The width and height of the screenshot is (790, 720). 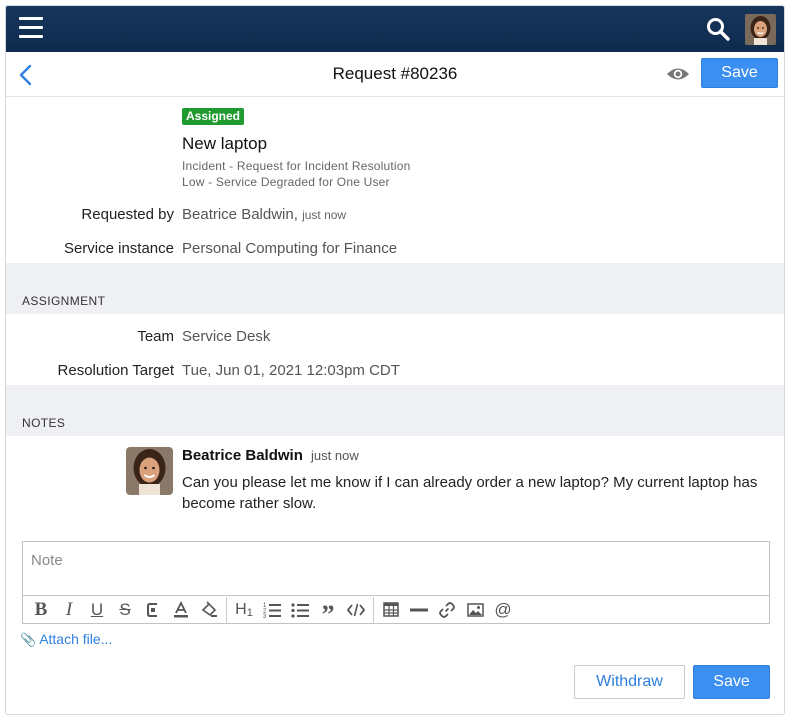 What do you see at coordinates (125, 610) in the screenshot?
I see `strikethrough-icon: S` at bounding box center [125, 610].